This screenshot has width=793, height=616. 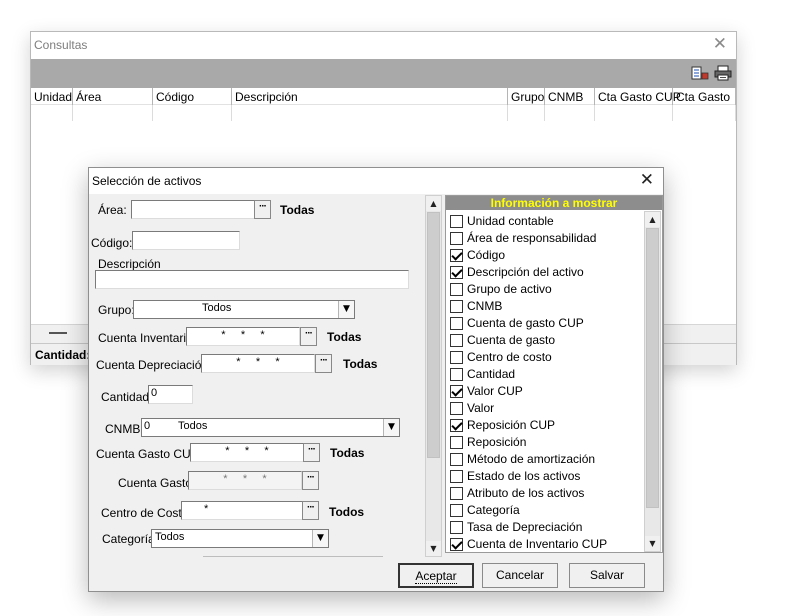 What do you see at coordinates (493, 510) in the screenshot?
I see `info-checkbox-label: Categoría` at bounding box center [493, 510].